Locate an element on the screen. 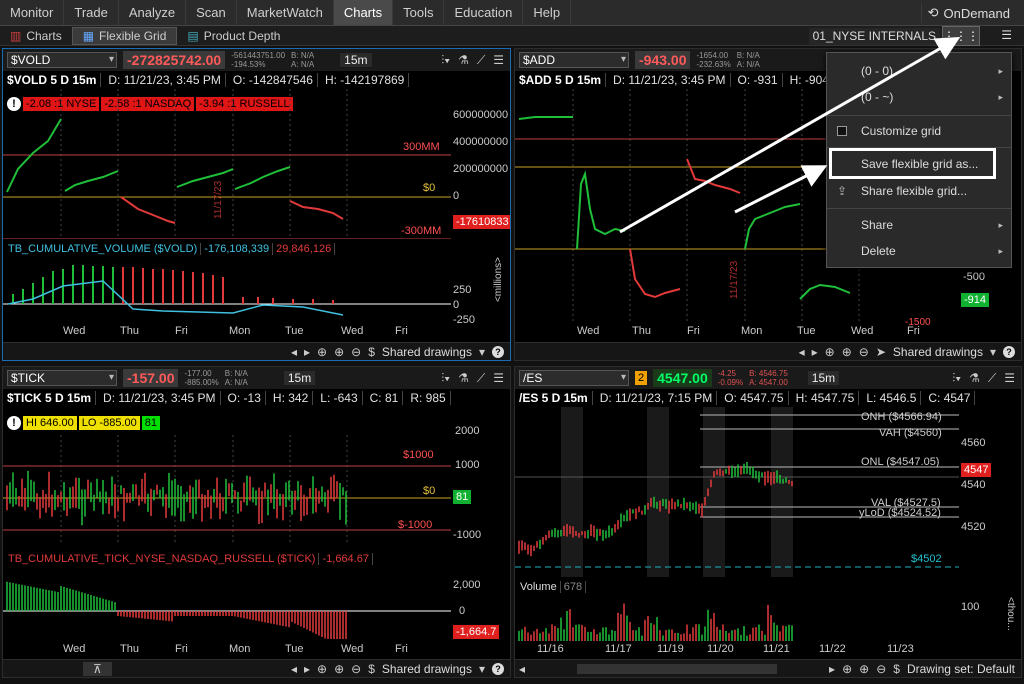  arrow-to-grid-button is located at coordinates (790, 135).